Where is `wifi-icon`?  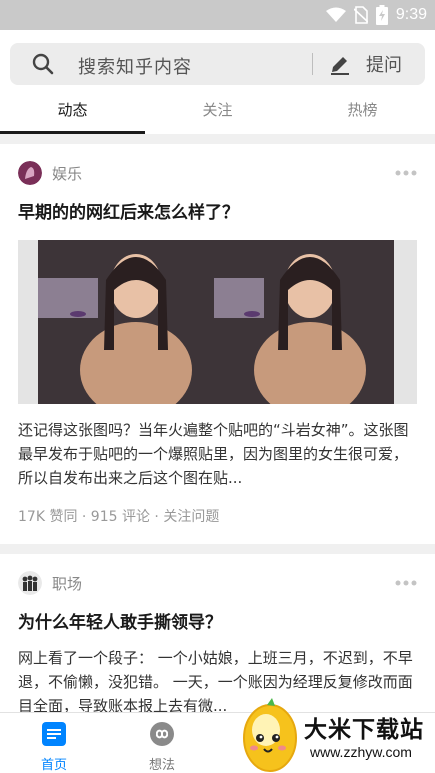 wifi-icon is located at coordinates (335, 14).